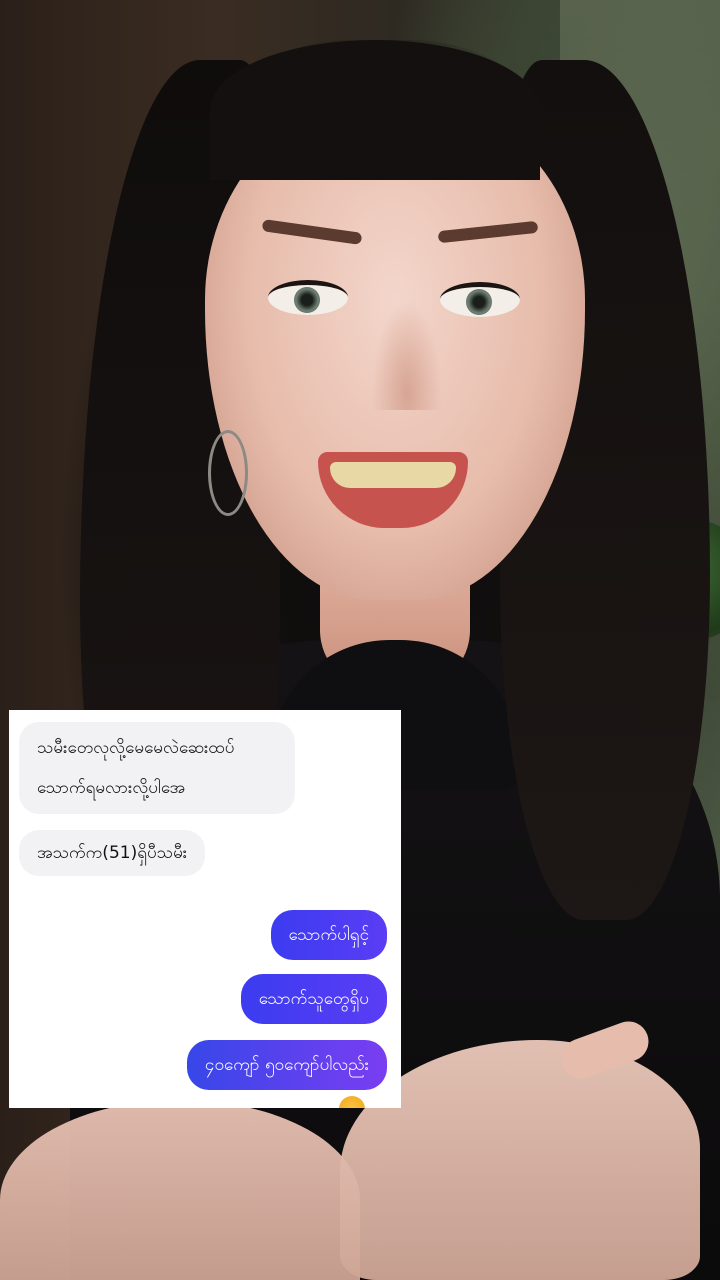  What do you see at coordinates (393, 475) in the screenshot?
I see `teeth` at bounding box center [393, 475].